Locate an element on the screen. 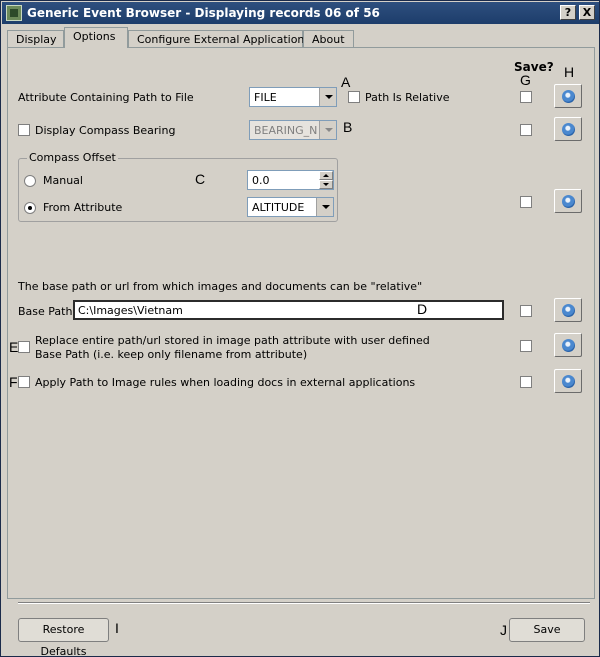 This screenshot has width=600, height=657. offset-attribute-select: ALTITUDE is located at coordinates (290, 207).